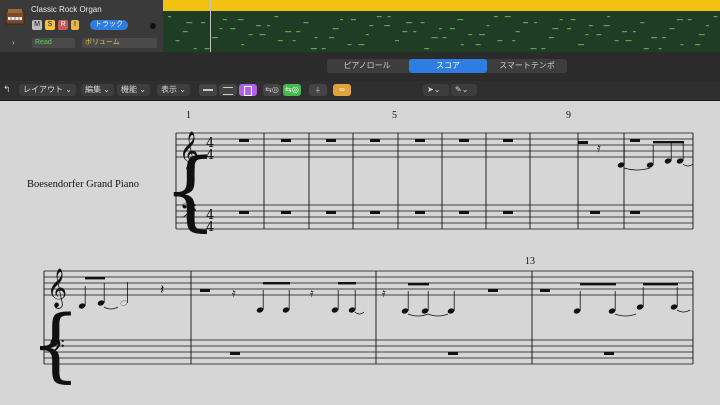  I want to click on menu-functions: 機能 ⌄, so click(133, 90).